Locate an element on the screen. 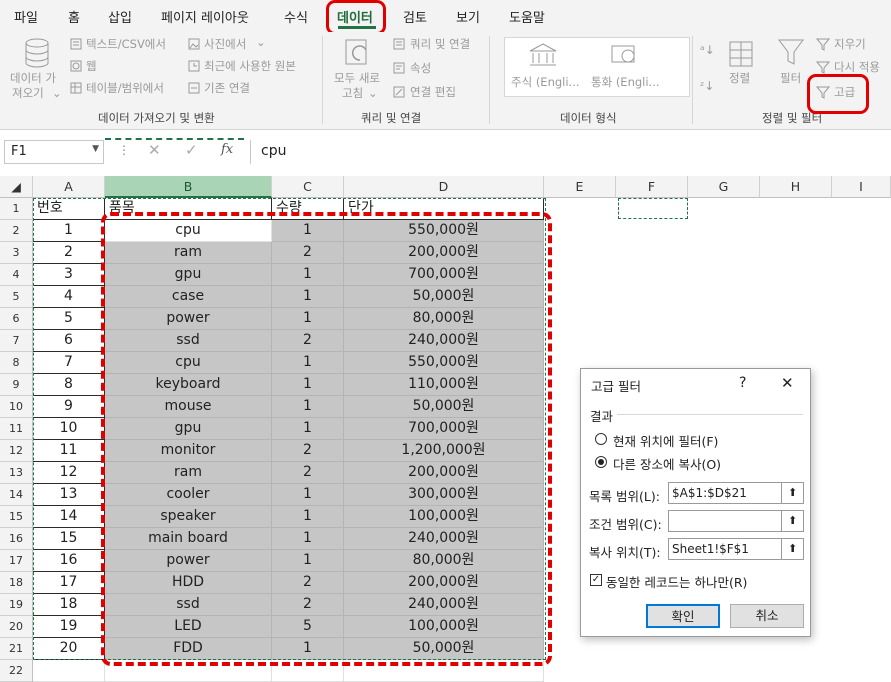 This screenshot has height=682, width=891. select-all-corner: ◢ is located at coordinates (16, 187).